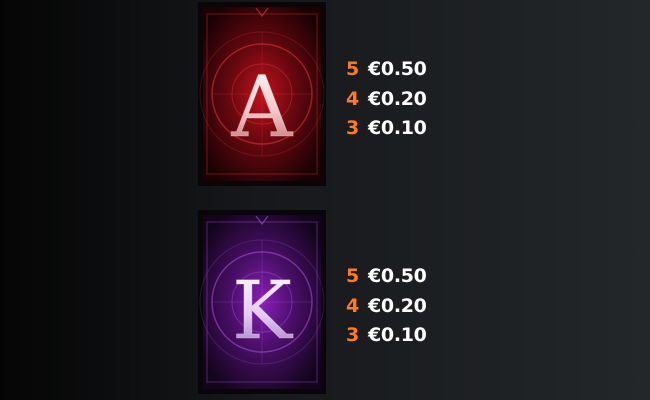 The height and width of the screenshot is (400, 650). I want to click on king-symbol-card: K, so click(262, 302).